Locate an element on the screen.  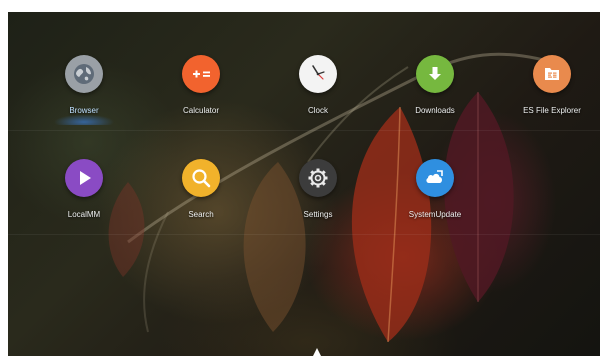
browser-globe-icon is located at coordinates (84, 74).